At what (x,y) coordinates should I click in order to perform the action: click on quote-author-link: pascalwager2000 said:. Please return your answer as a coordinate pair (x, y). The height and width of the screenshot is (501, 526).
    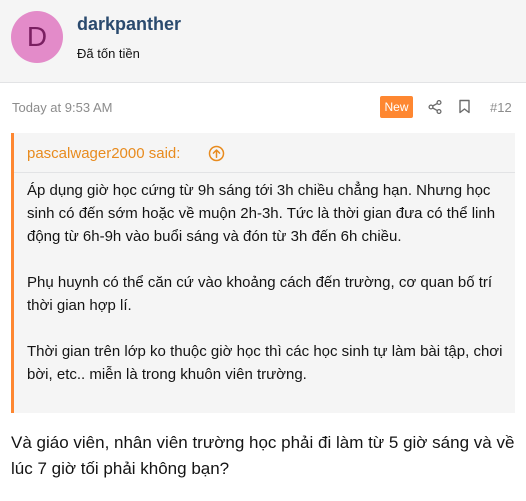
    Looking at the image, I should click on (103, 153).